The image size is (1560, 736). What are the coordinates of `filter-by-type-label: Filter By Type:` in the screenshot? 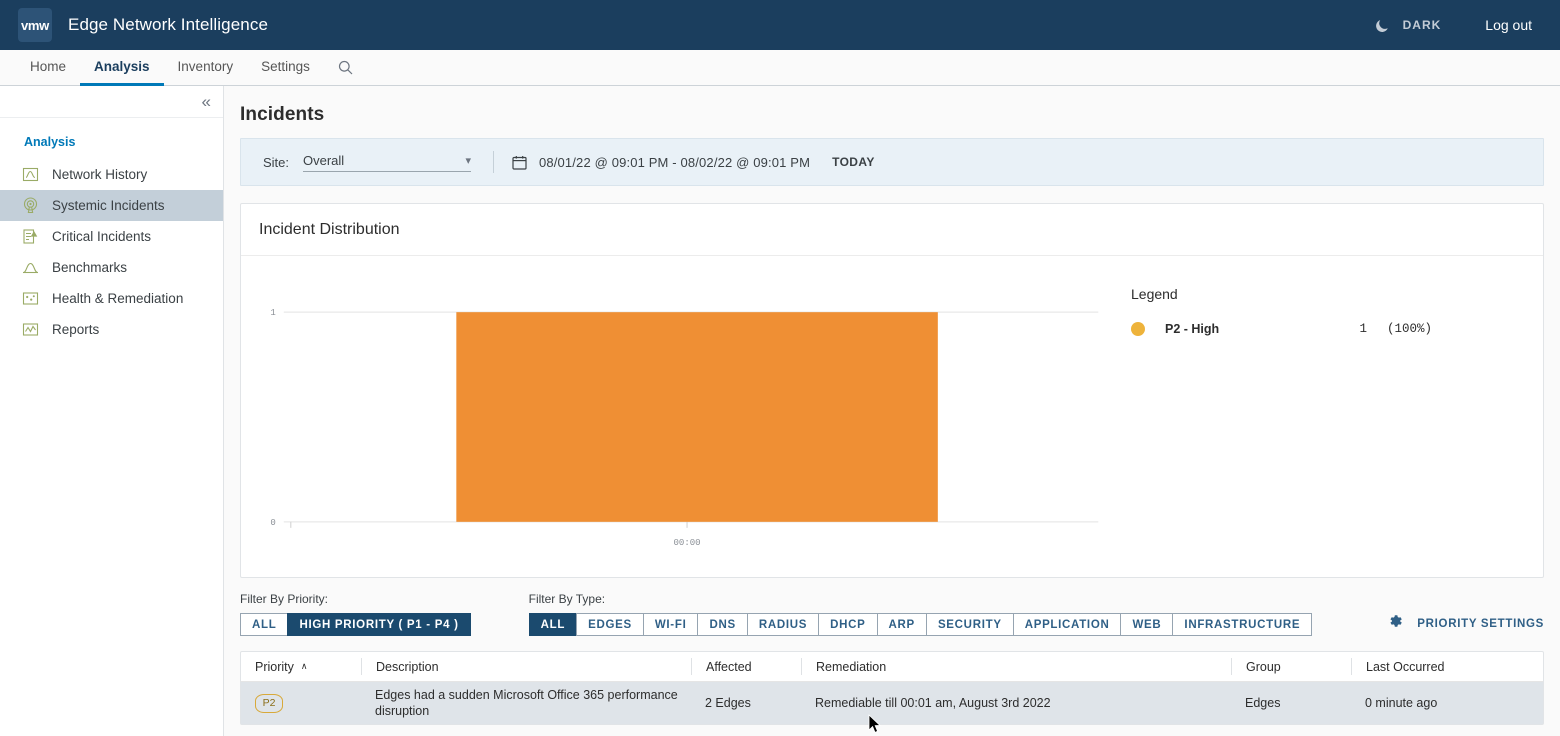 It's located at (567, 599).